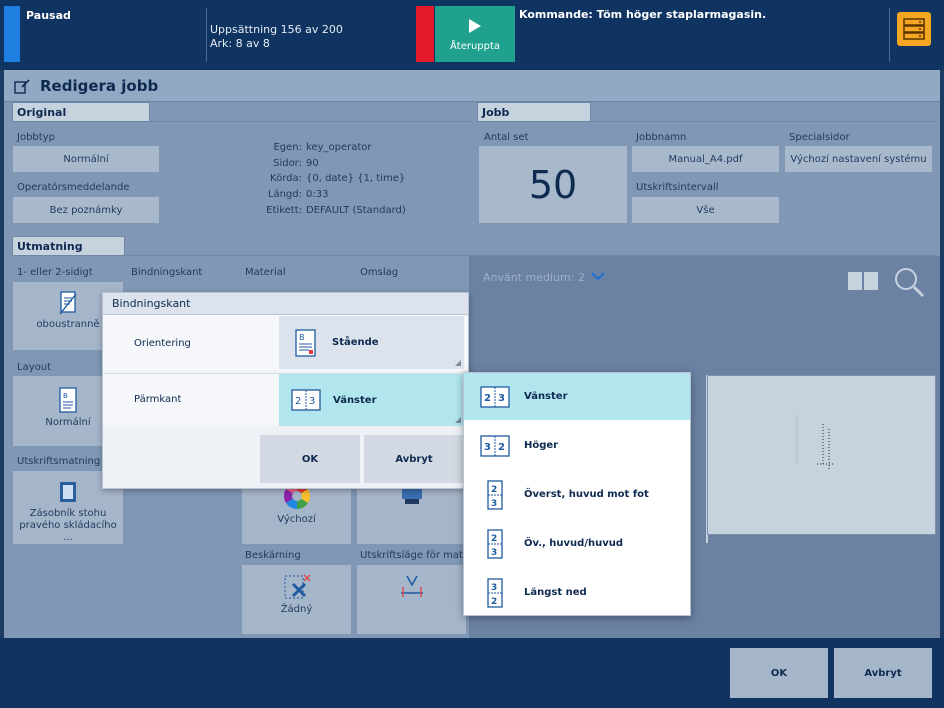  Describe the element at coordinates (914, 29) in the screenshot. I see `printer-queue-button` at that location.